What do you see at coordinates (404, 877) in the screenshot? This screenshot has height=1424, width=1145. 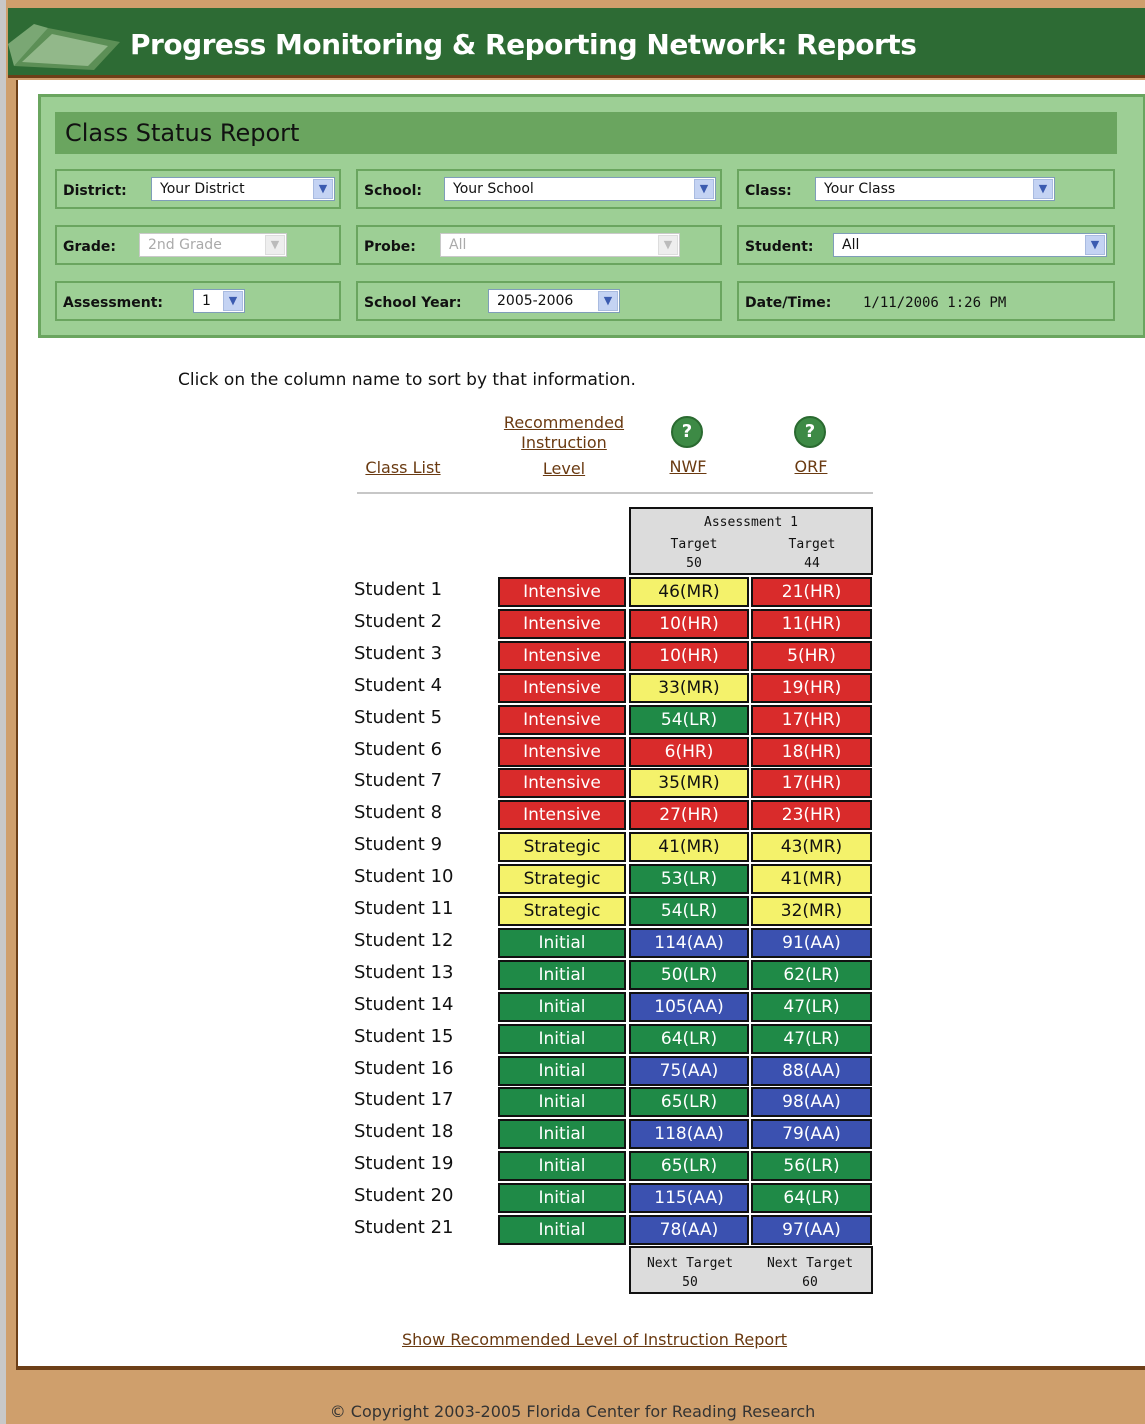 I see `student-name: Student 10` at bounding box center [404, 877].